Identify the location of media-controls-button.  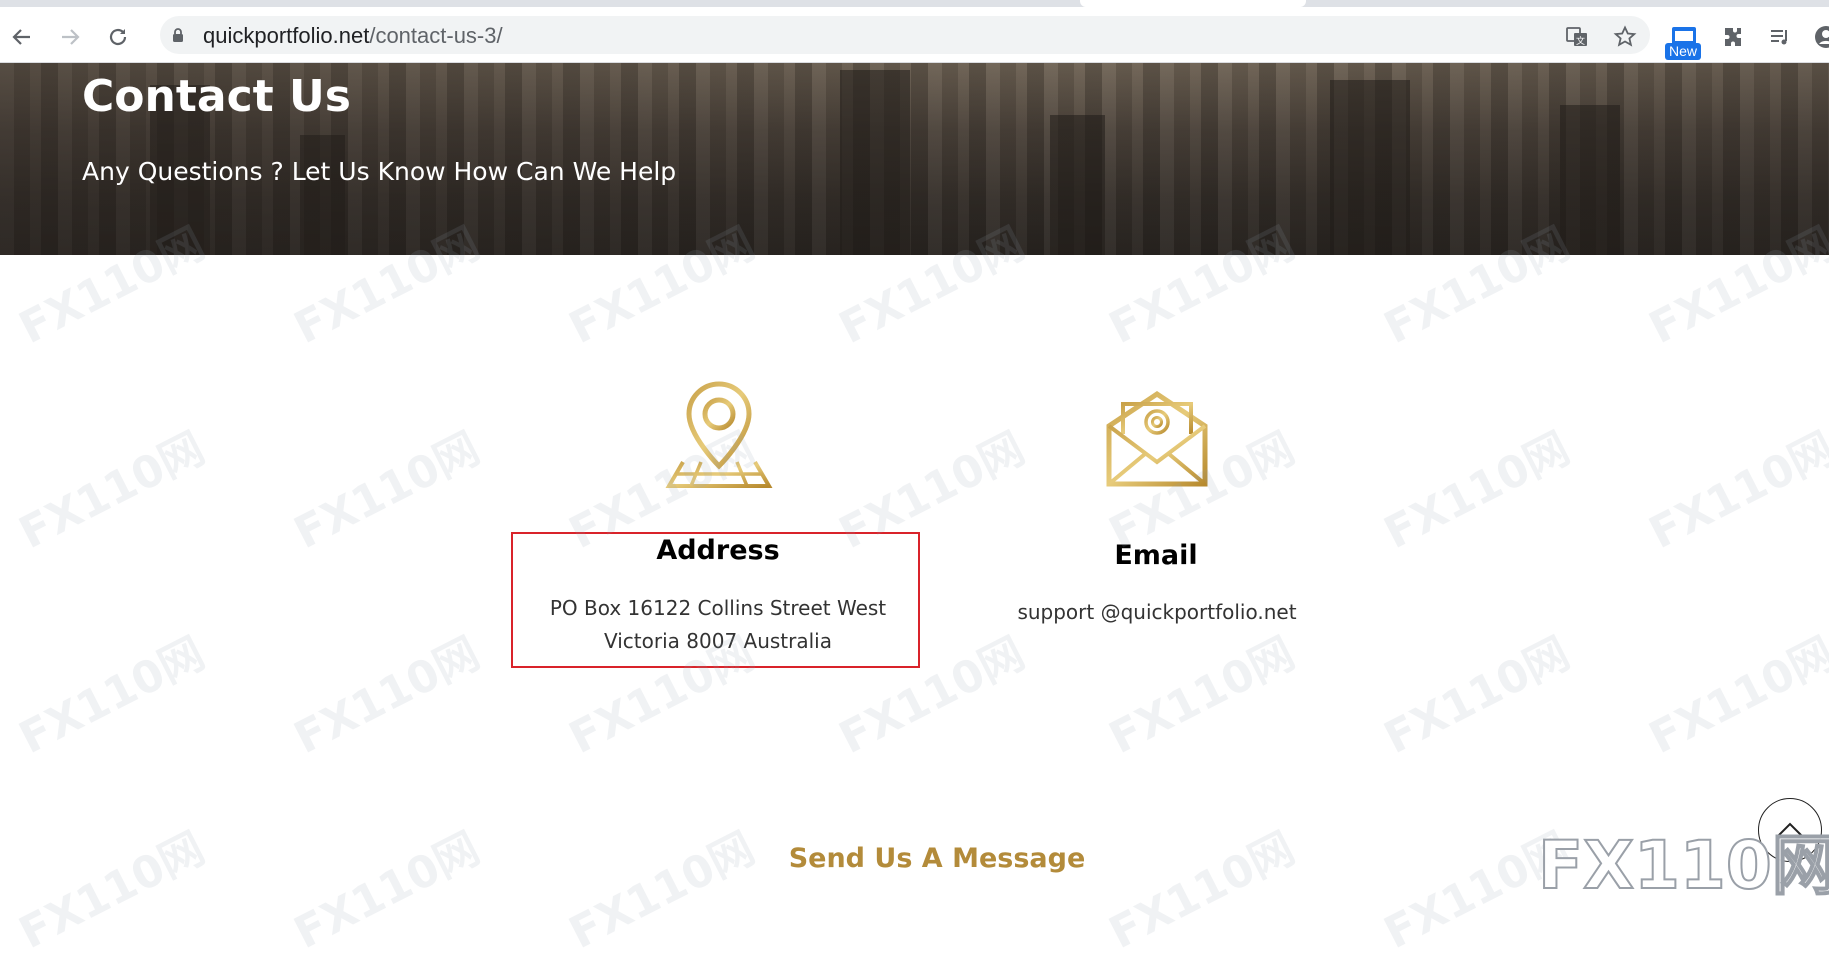
(1780, 37).